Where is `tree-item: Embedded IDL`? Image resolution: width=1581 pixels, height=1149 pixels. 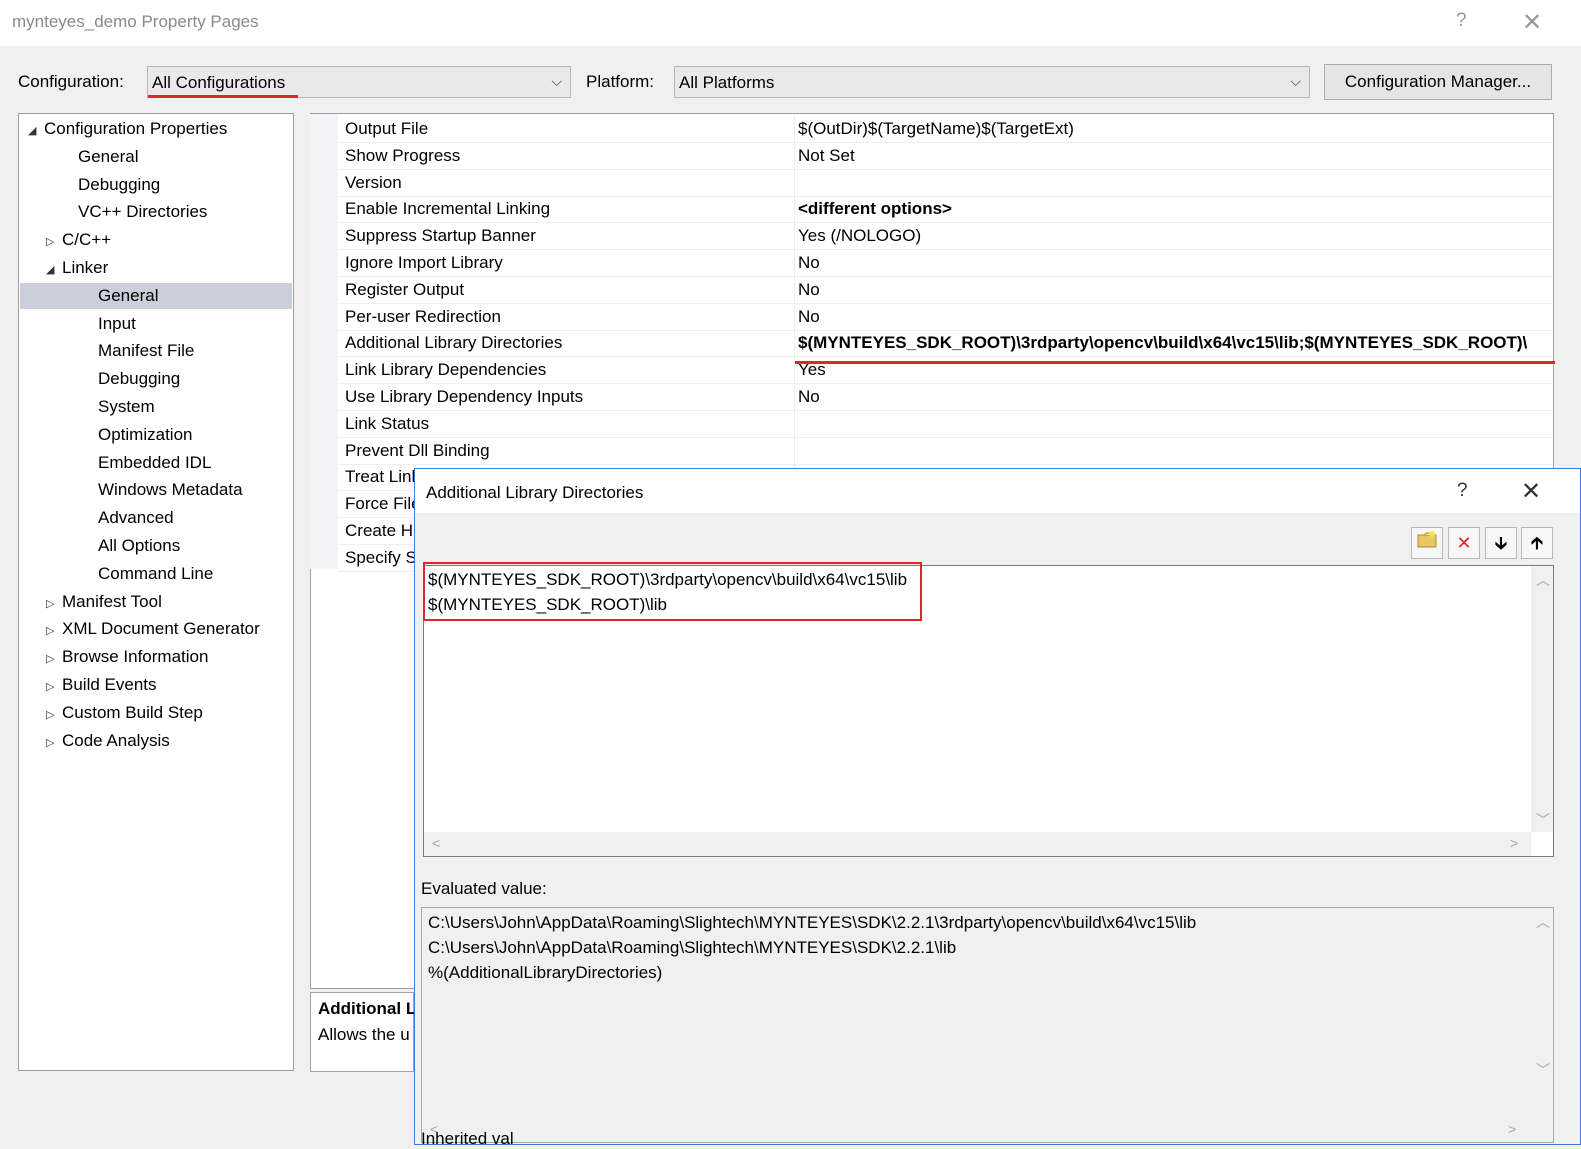
tree-item: Embedded IDL is located at coordinates (156, 463).